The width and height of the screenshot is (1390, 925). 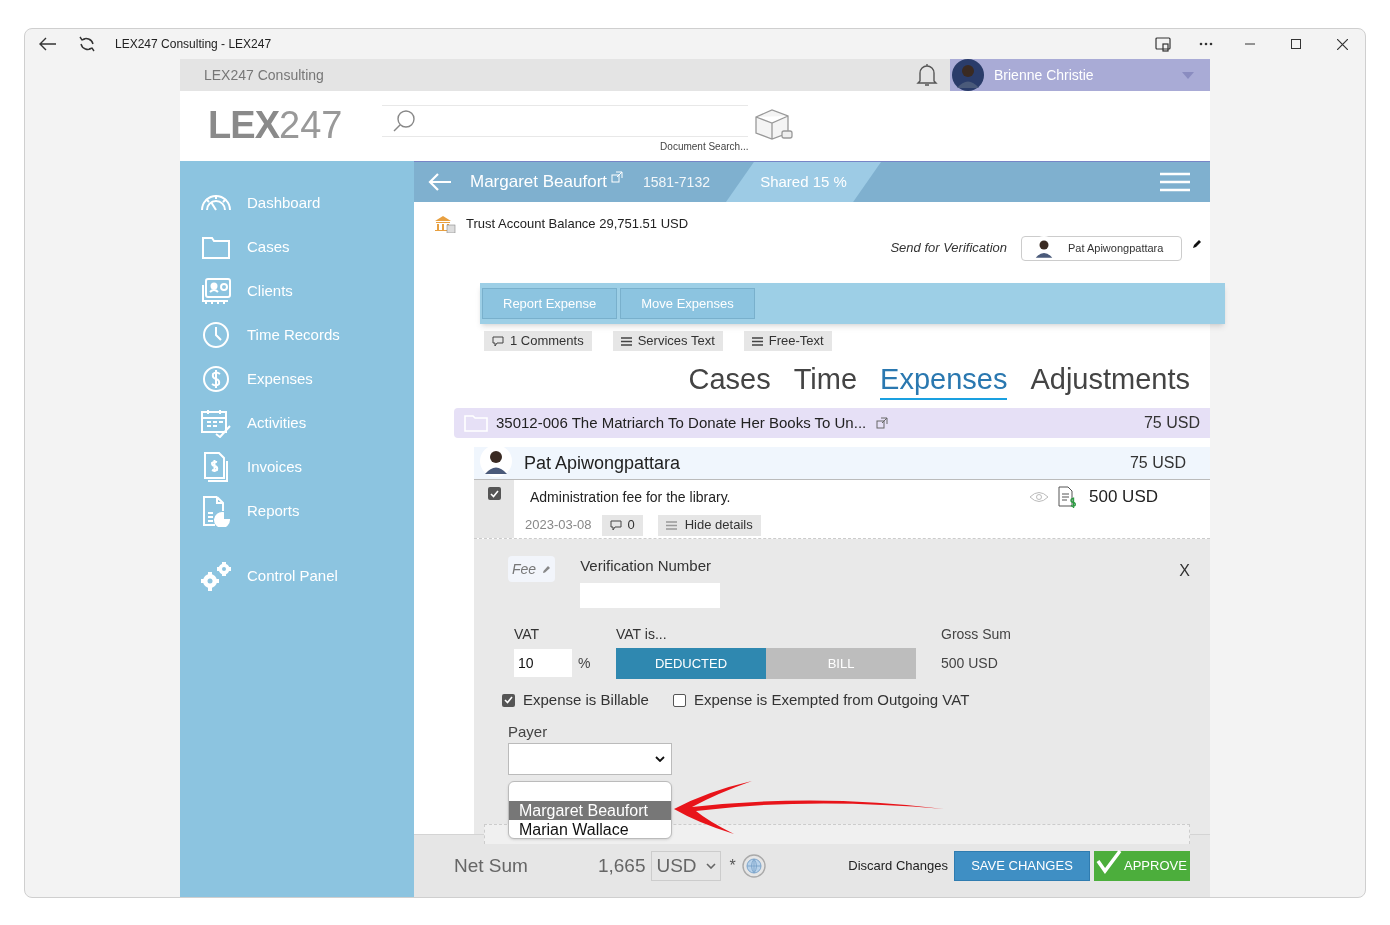 I want to click on subtab-button: Services Text, so click(x=667, y=341).